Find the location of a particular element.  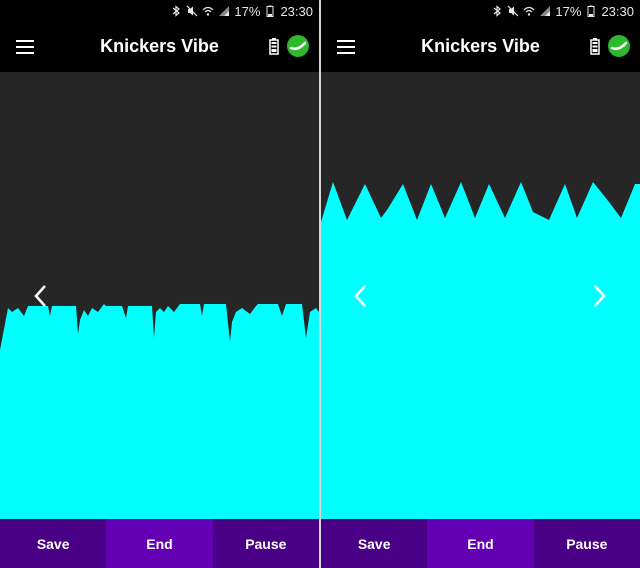

chevron-right-icon is located at coordinates (599, 296).